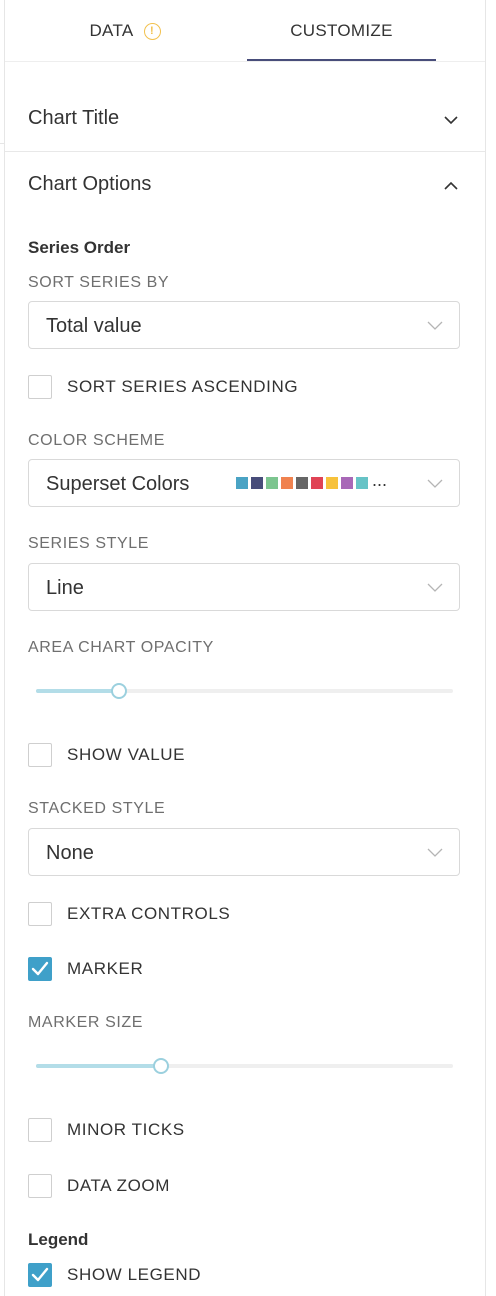 This screenshot has height=1296, width=496. I want to click on checkbox-label: SORT SERIES ASCENDING, so click(183, 386).